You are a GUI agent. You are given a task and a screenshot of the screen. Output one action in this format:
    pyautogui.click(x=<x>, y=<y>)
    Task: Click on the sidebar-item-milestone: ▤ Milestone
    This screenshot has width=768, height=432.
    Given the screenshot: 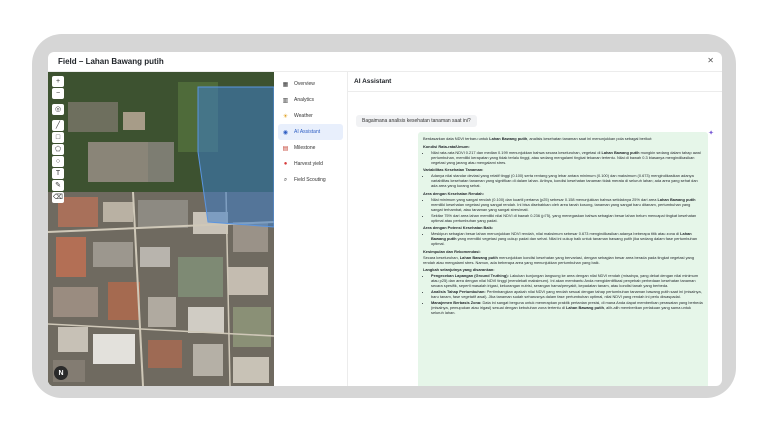 What is the action you would take?
    pyautogui.click(x=310, y=148)
    